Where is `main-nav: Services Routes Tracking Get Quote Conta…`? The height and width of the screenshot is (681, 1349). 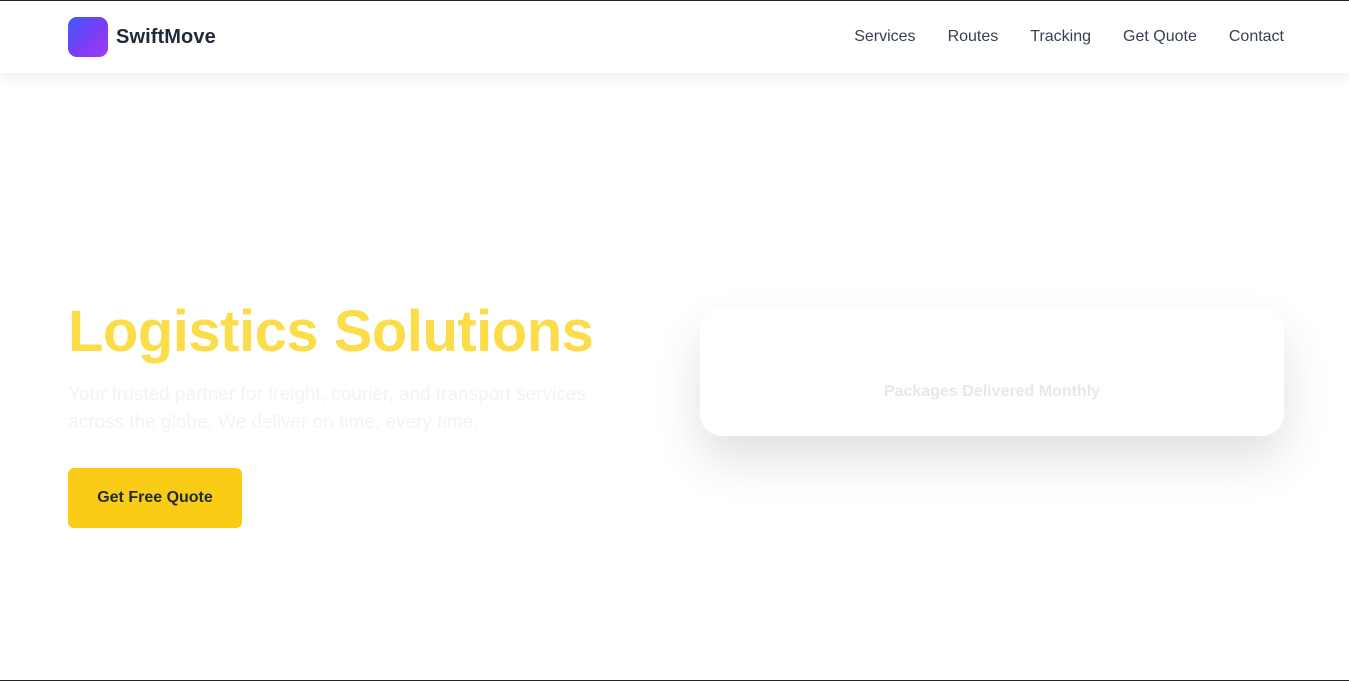 main-nav: Services Routes Tracking Get Quote Conta… is located at coordinates (1069, 37).